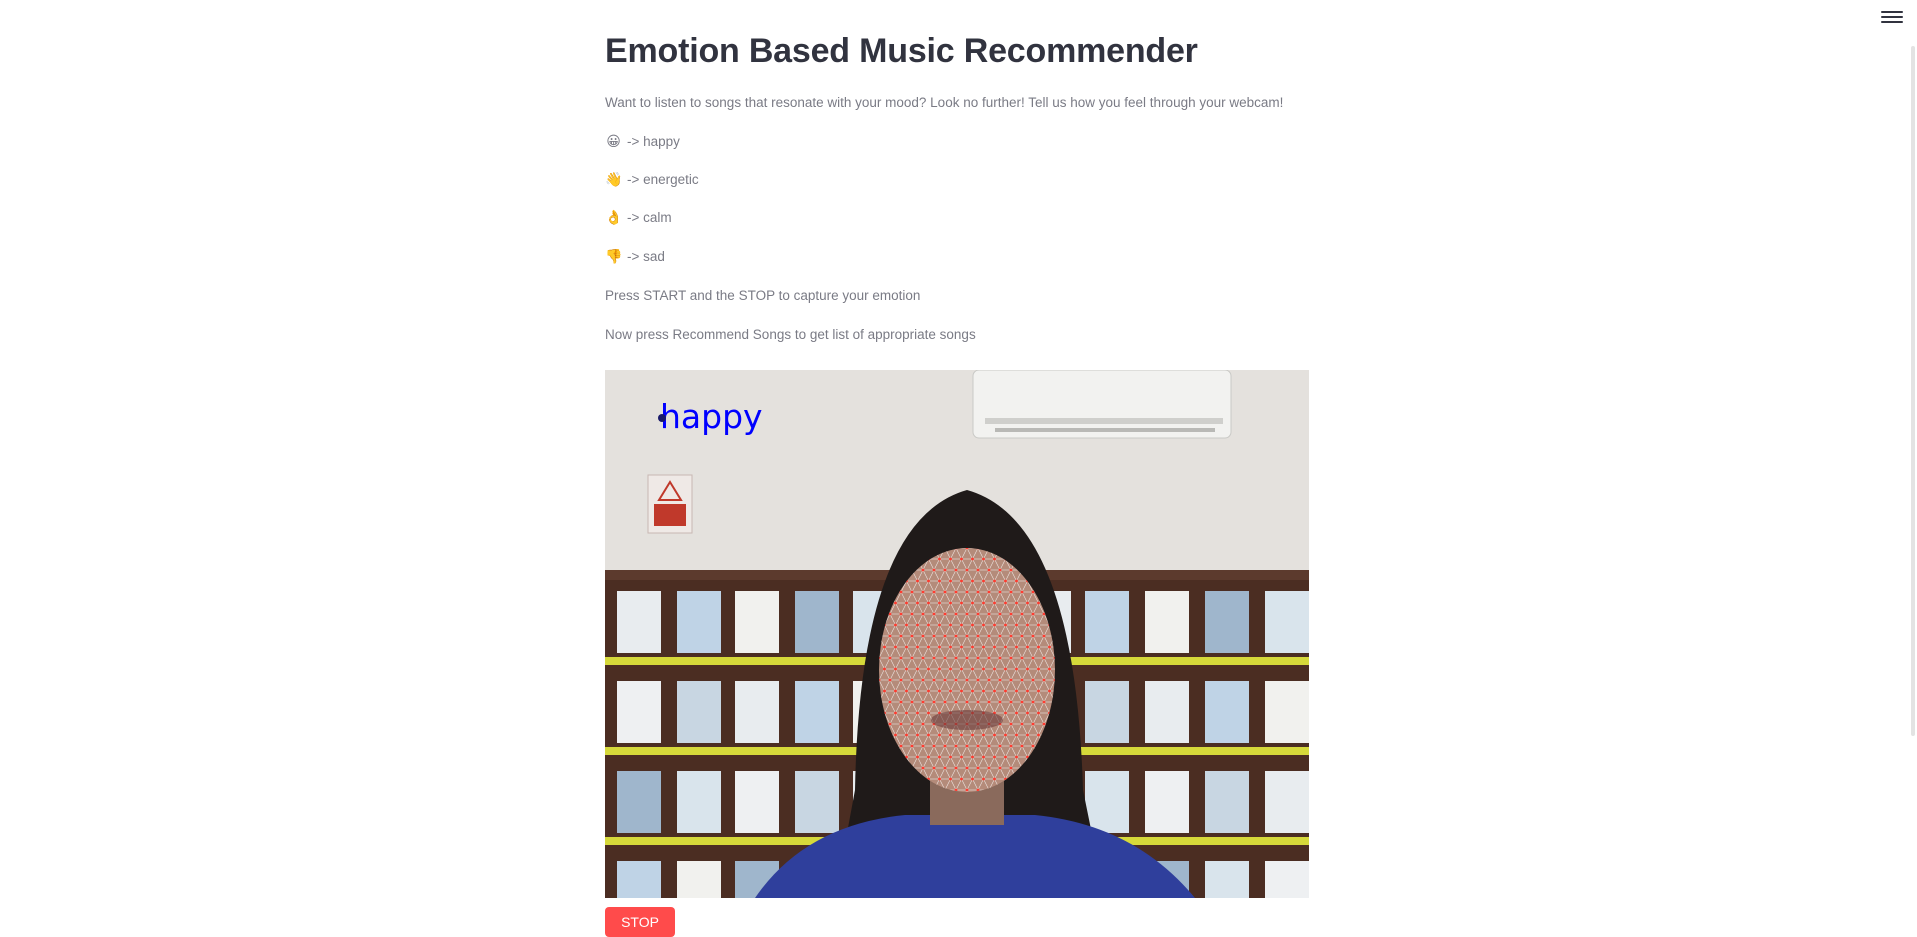 Image resolution: width=1917 pixels, height=937 pixels. What do you see at coordinates (614, 256) in the screenshot?
I see `thumbs-down-icon: 👎` at bounding box center [614, 256].